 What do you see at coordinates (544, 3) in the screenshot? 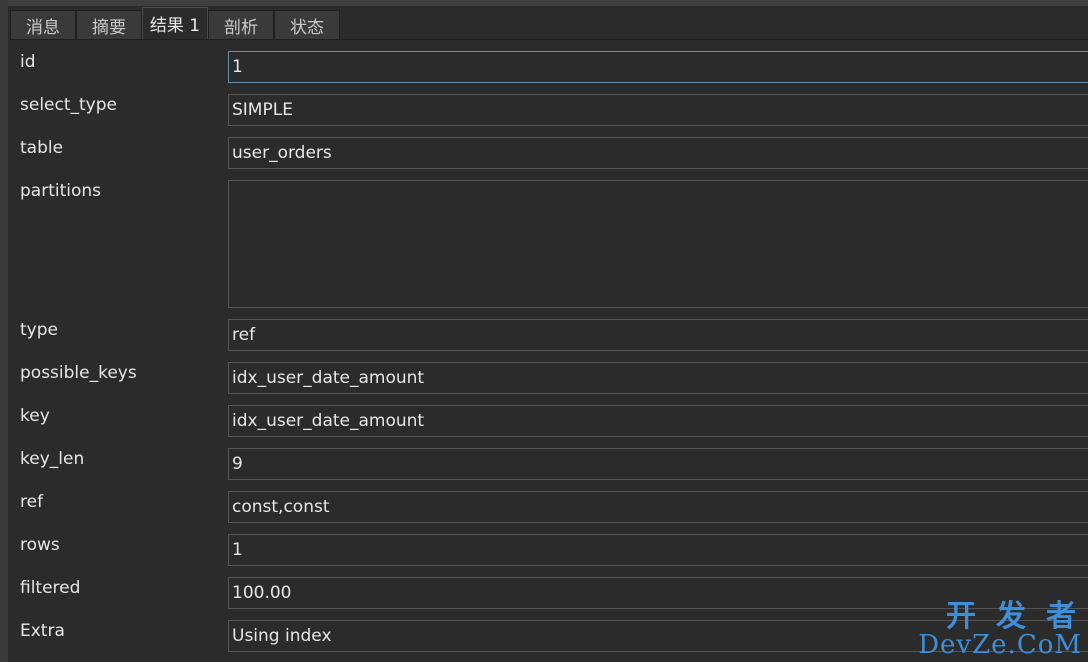
I see `top-strip` at bounding box center [544, 3].